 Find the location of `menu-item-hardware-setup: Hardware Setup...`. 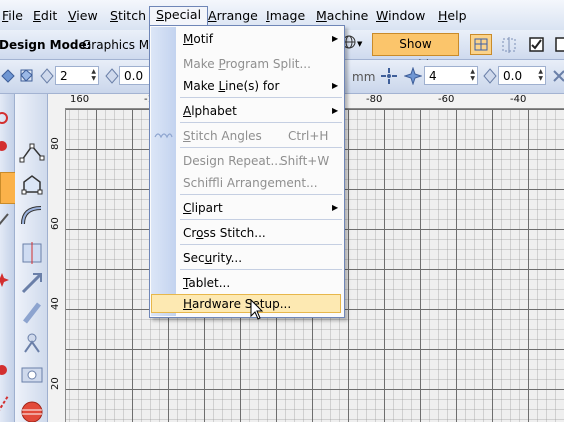

menu-item-hardware-setup: Hardware Setup... is located at coordinates (237, 304).